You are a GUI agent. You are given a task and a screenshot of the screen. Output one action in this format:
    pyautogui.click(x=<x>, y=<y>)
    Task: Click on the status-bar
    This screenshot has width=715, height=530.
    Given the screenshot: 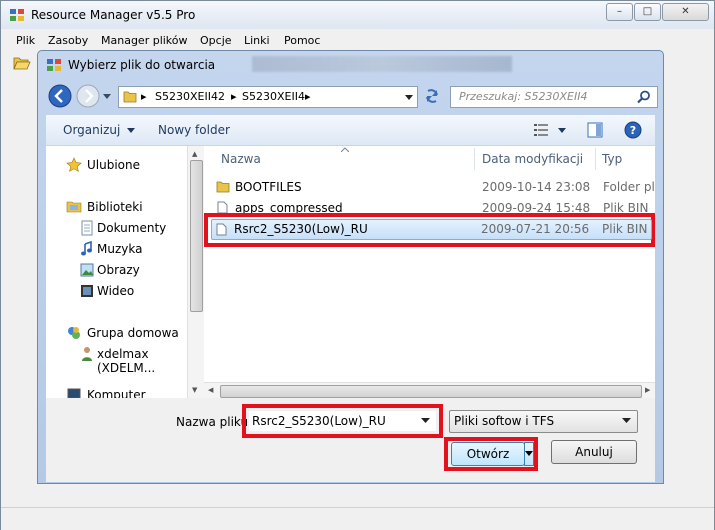 What is the action you would take?
    pyautogui.click(x=357, y=518)
    